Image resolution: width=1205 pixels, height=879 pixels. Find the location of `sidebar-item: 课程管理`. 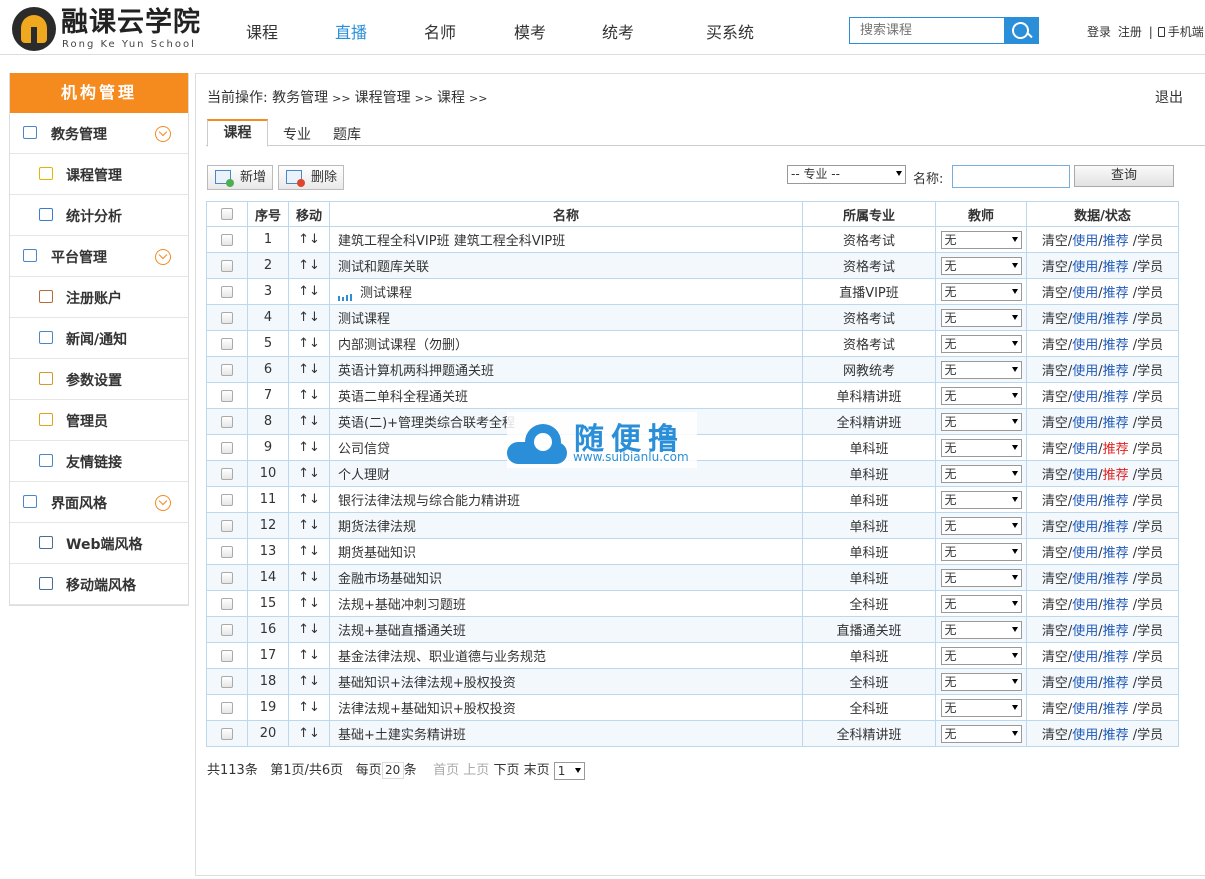

sidebar-item: 课程管理 is located at coordinates (99, 174).